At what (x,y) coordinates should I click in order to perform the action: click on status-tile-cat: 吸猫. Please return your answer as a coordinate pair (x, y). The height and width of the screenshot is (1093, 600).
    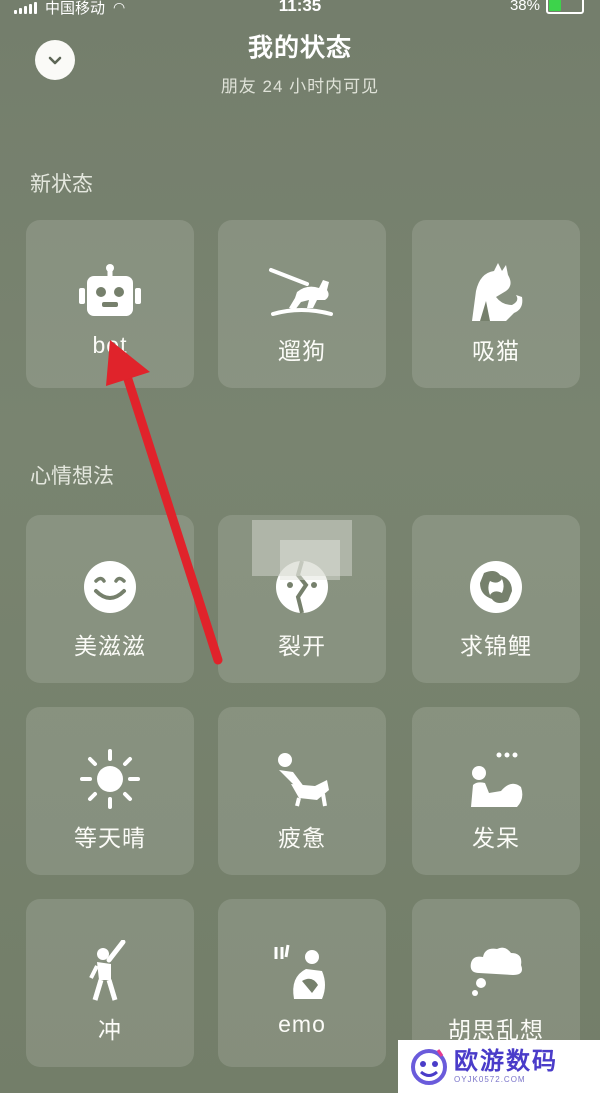
    Looking at the image, I should click on (496, 304).